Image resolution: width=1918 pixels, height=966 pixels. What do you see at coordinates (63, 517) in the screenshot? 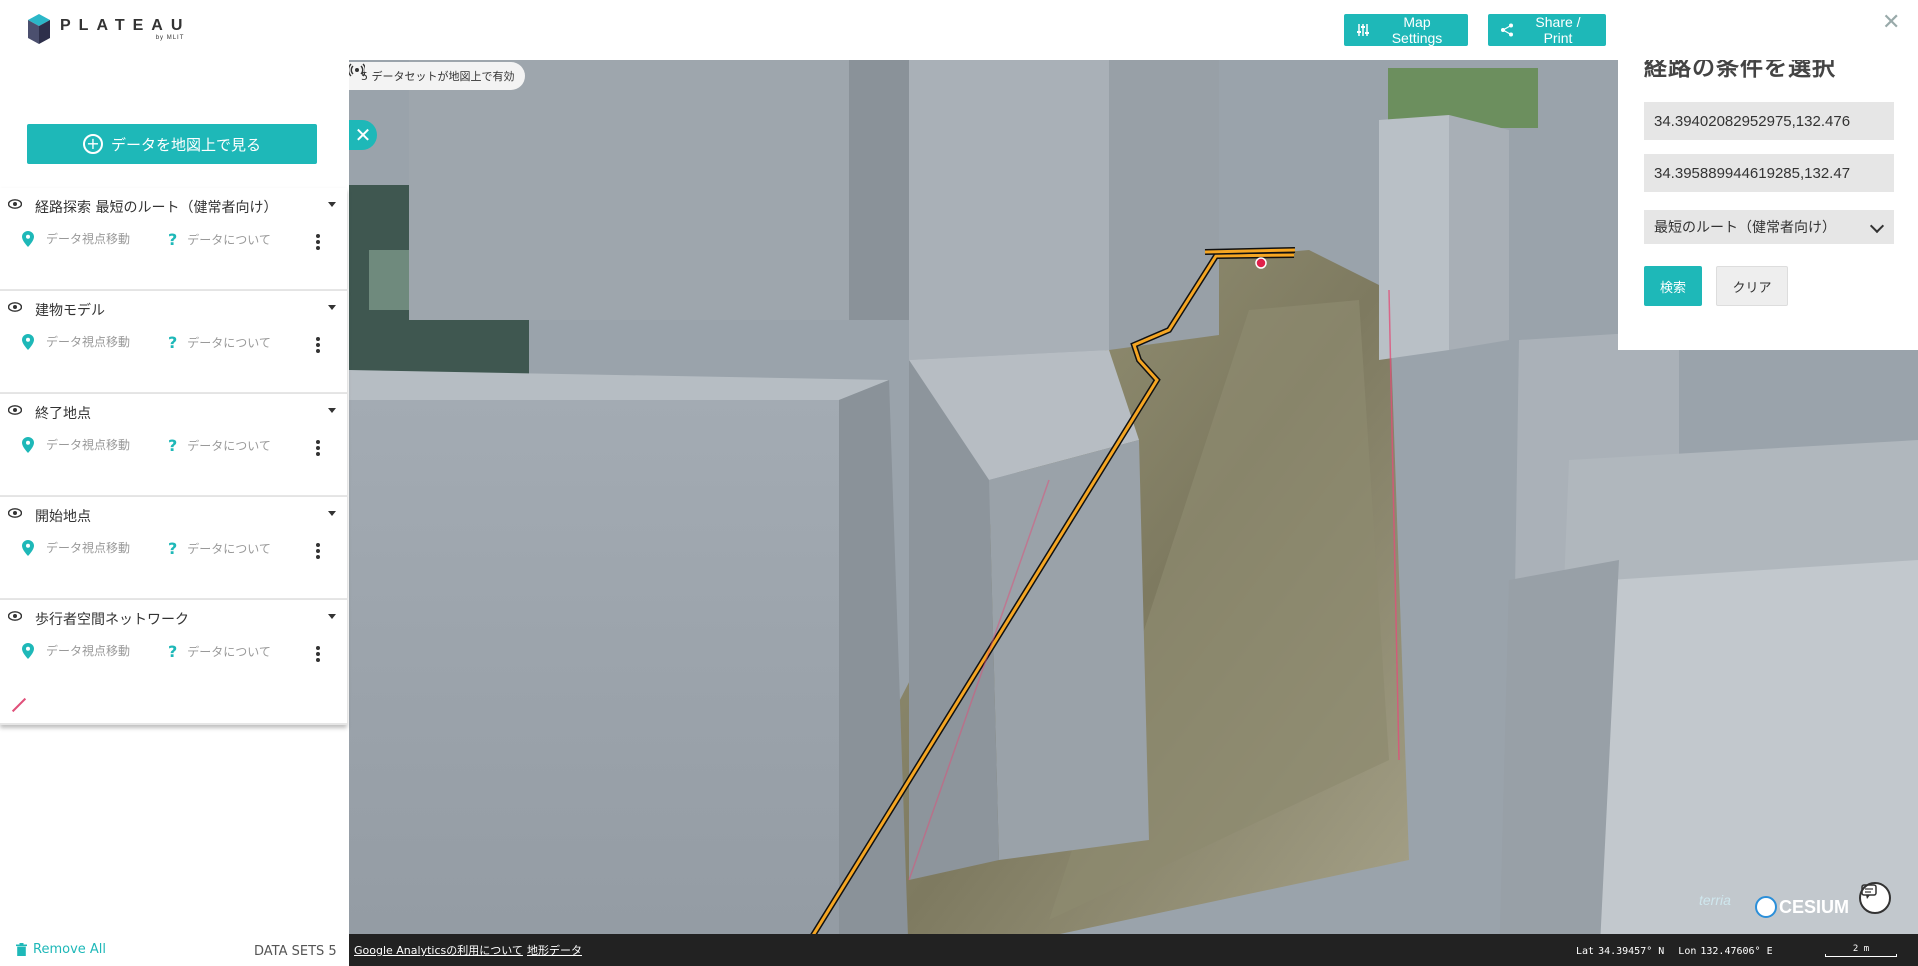
I see `dataset-title: 開始地点` at bounding box center [63, 517].